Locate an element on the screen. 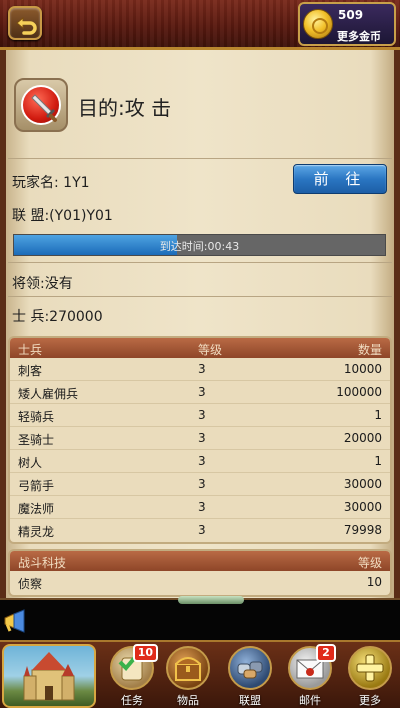  chat-bar is located at coordinates (200, 618).